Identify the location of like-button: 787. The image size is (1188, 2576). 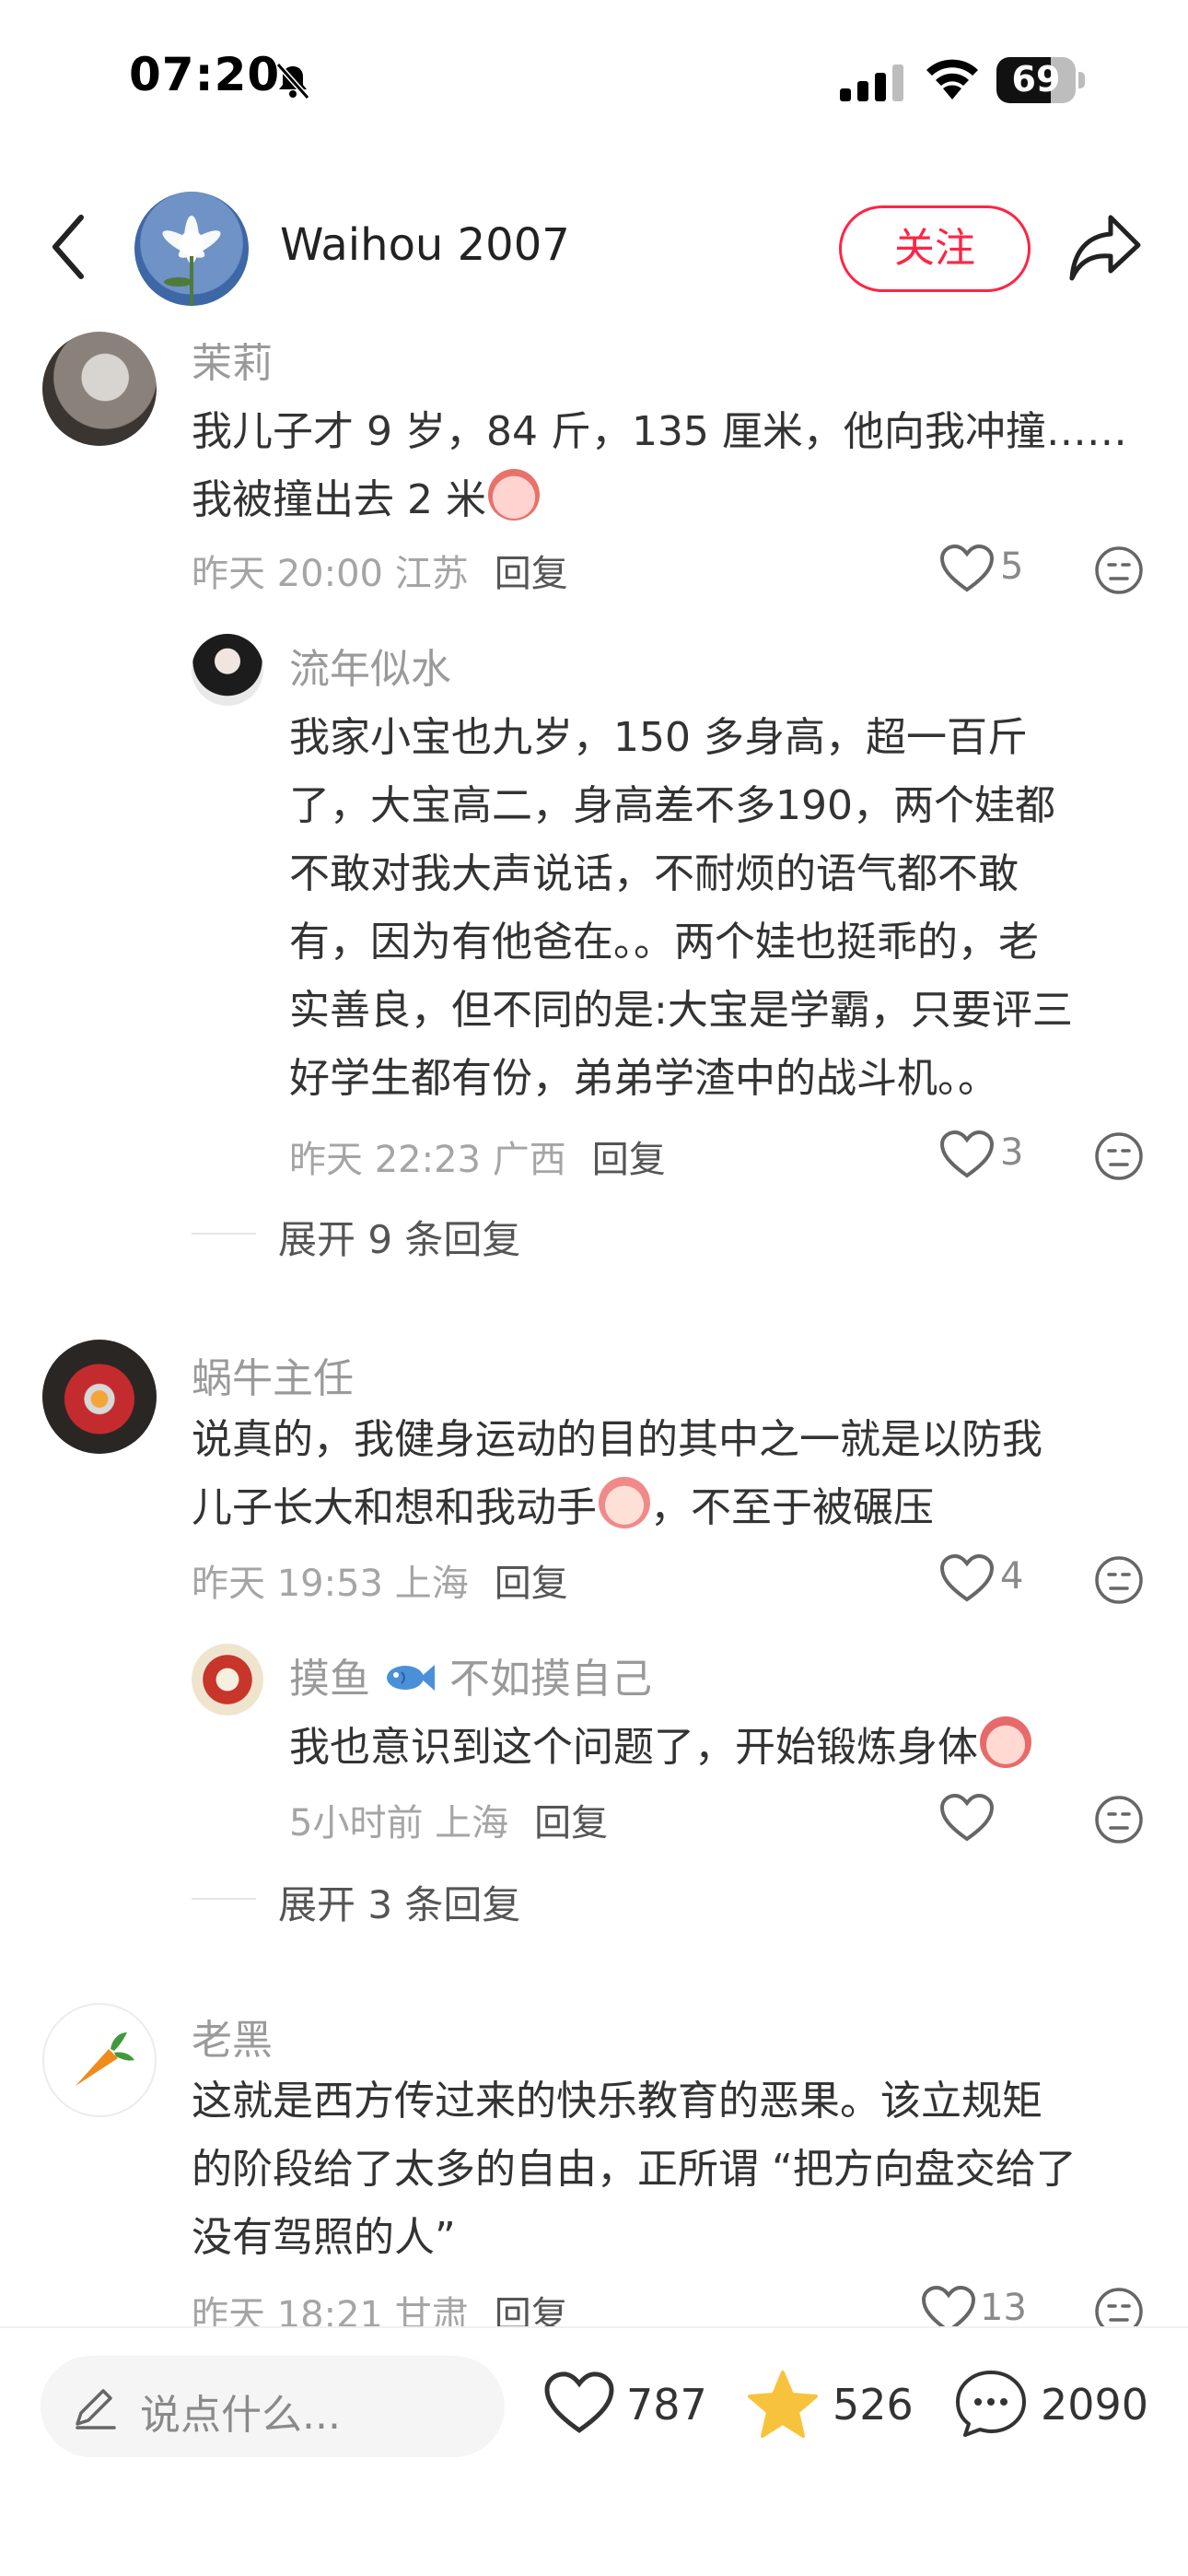
(630, 2404).